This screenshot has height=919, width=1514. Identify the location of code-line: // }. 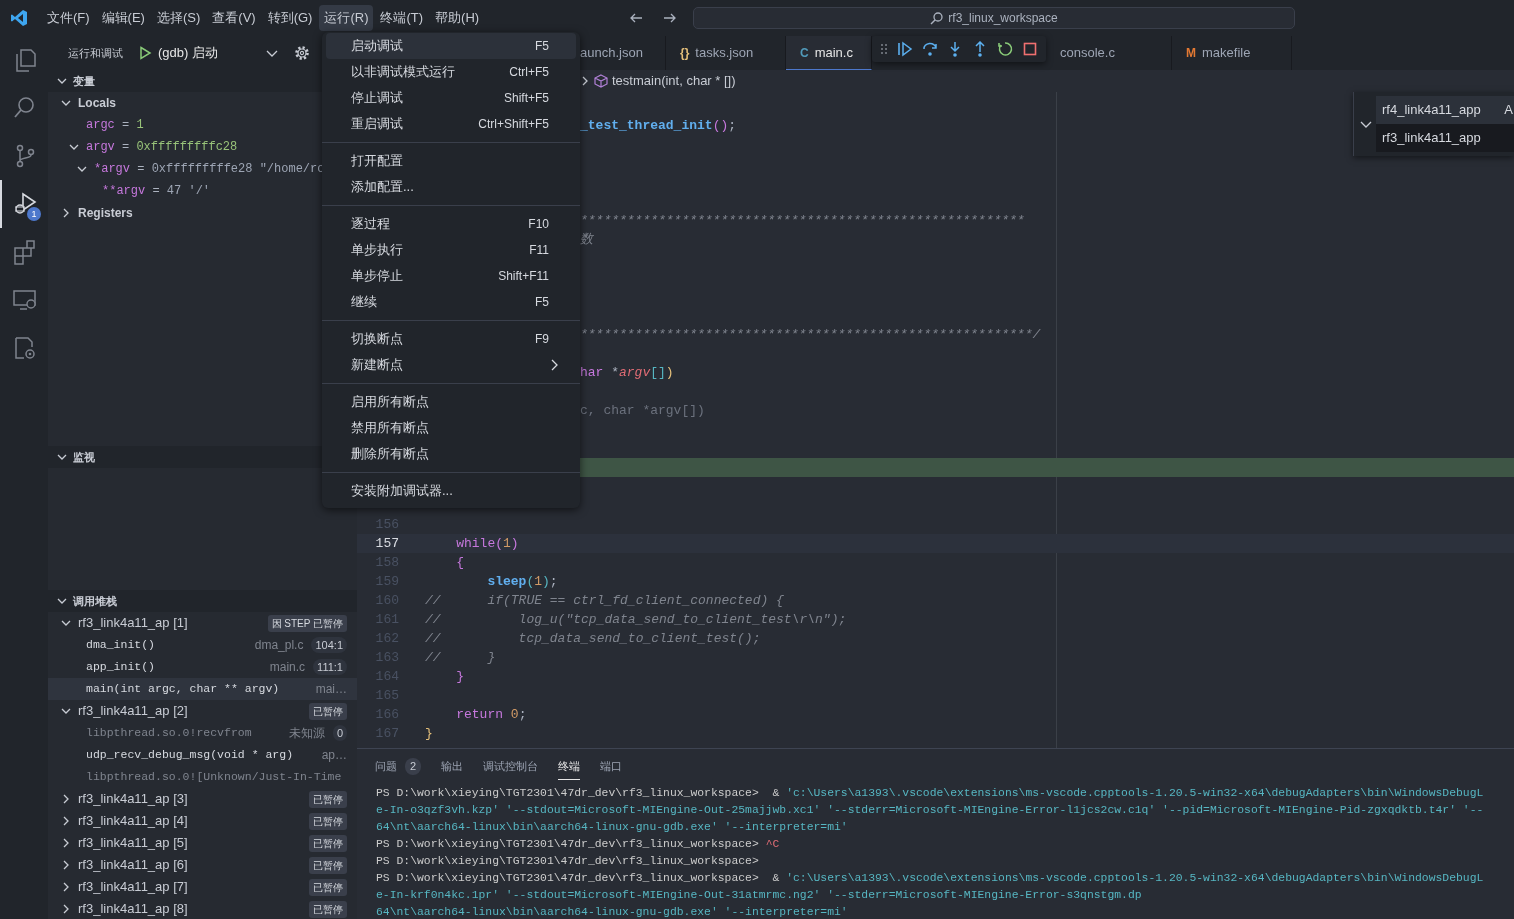
(460, 657).